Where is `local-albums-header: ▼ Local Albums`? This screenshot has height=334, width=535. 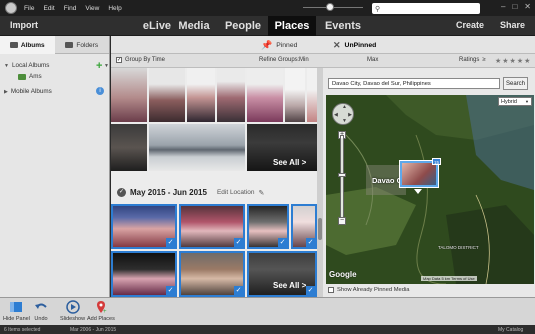 local-albums-header: ▼ Local Albums is located at coordinates (26, 65).